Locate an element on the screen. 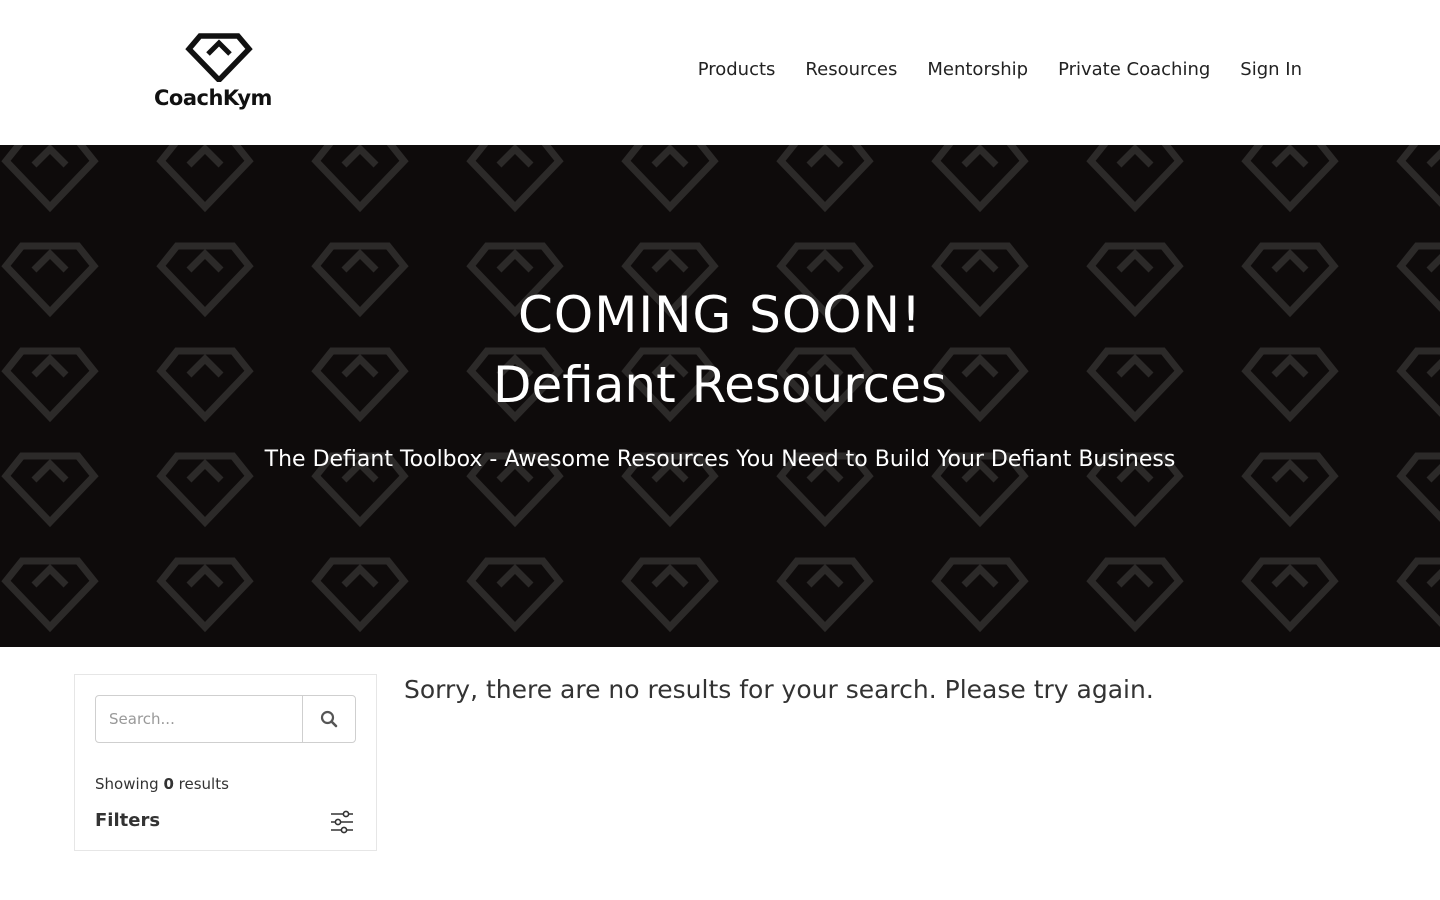 This screenshot has width=1440, height=900. site-logo: CoachKym is located at coordinates (220, 72).